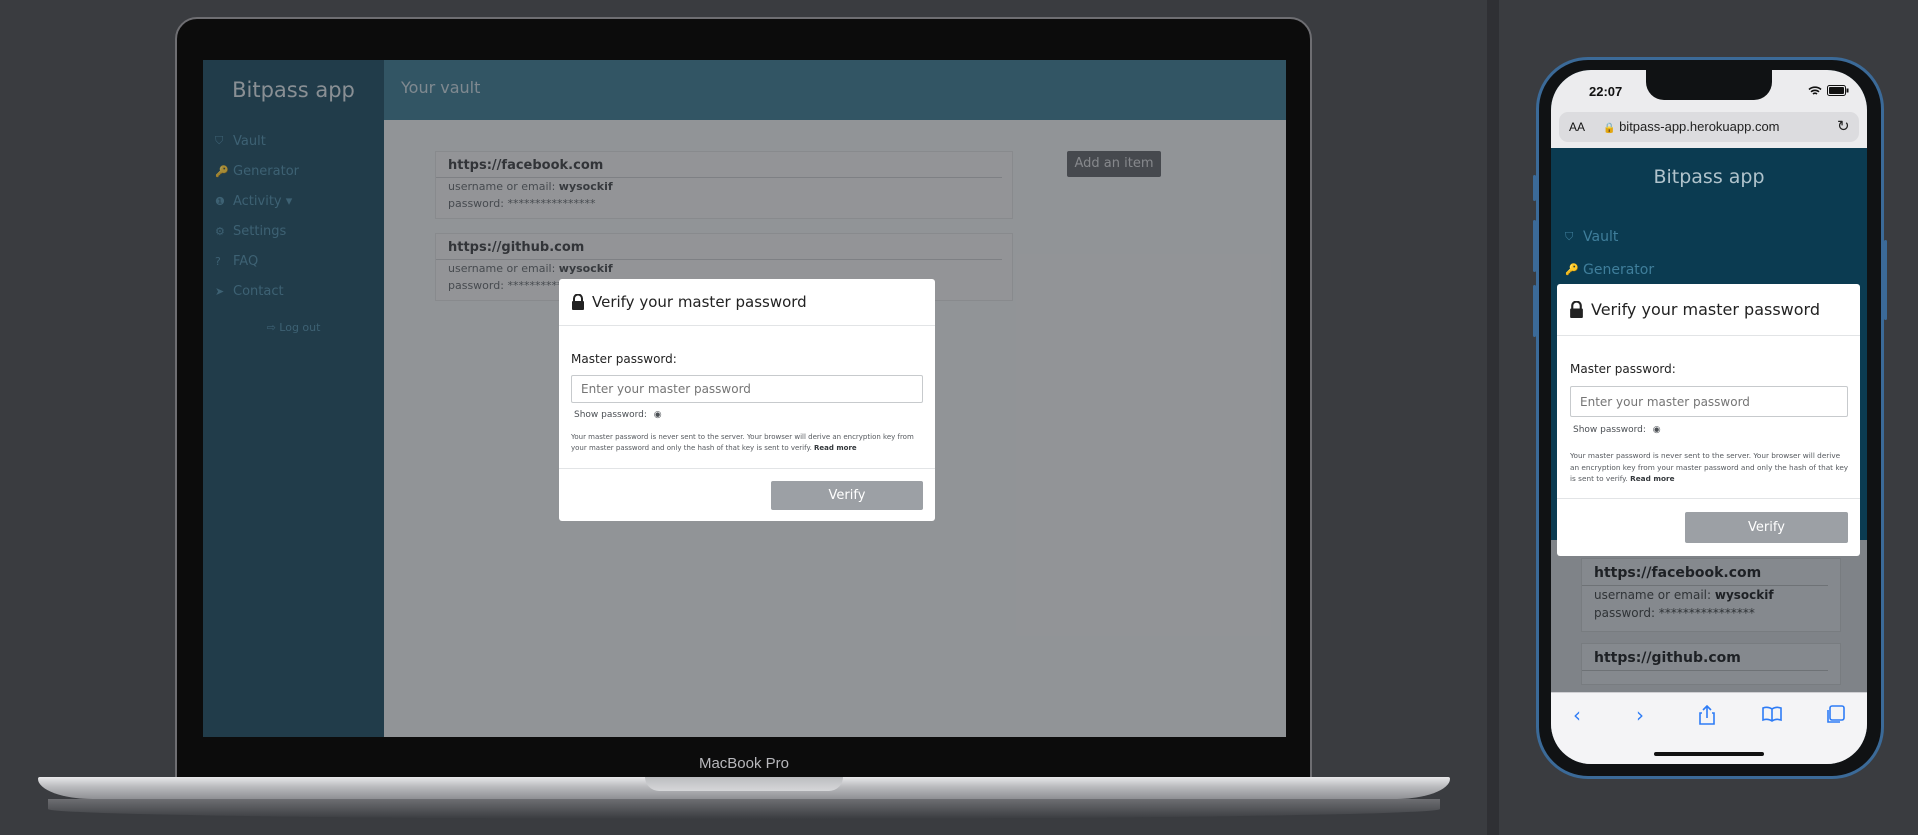 This screenshot has width=1918, height=835. I want to click on reload-icon: ↻, so click(1843, 126).